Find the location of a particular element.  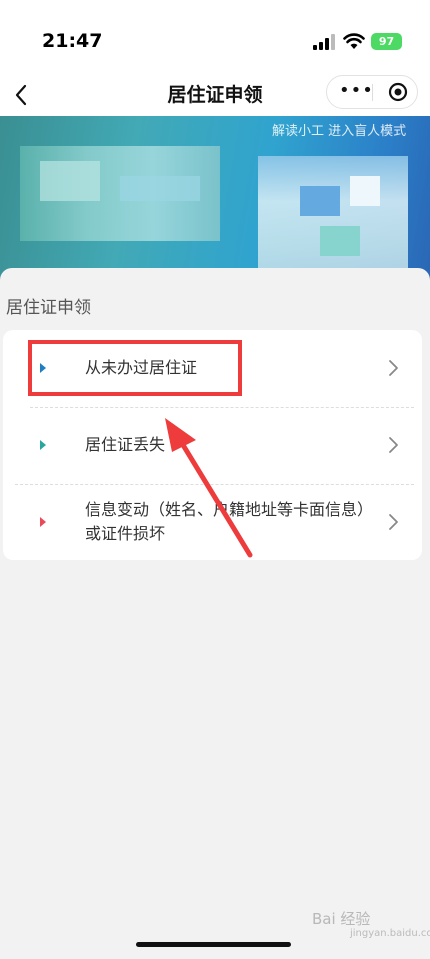

signal-icon is located at coordinates (324, 42).